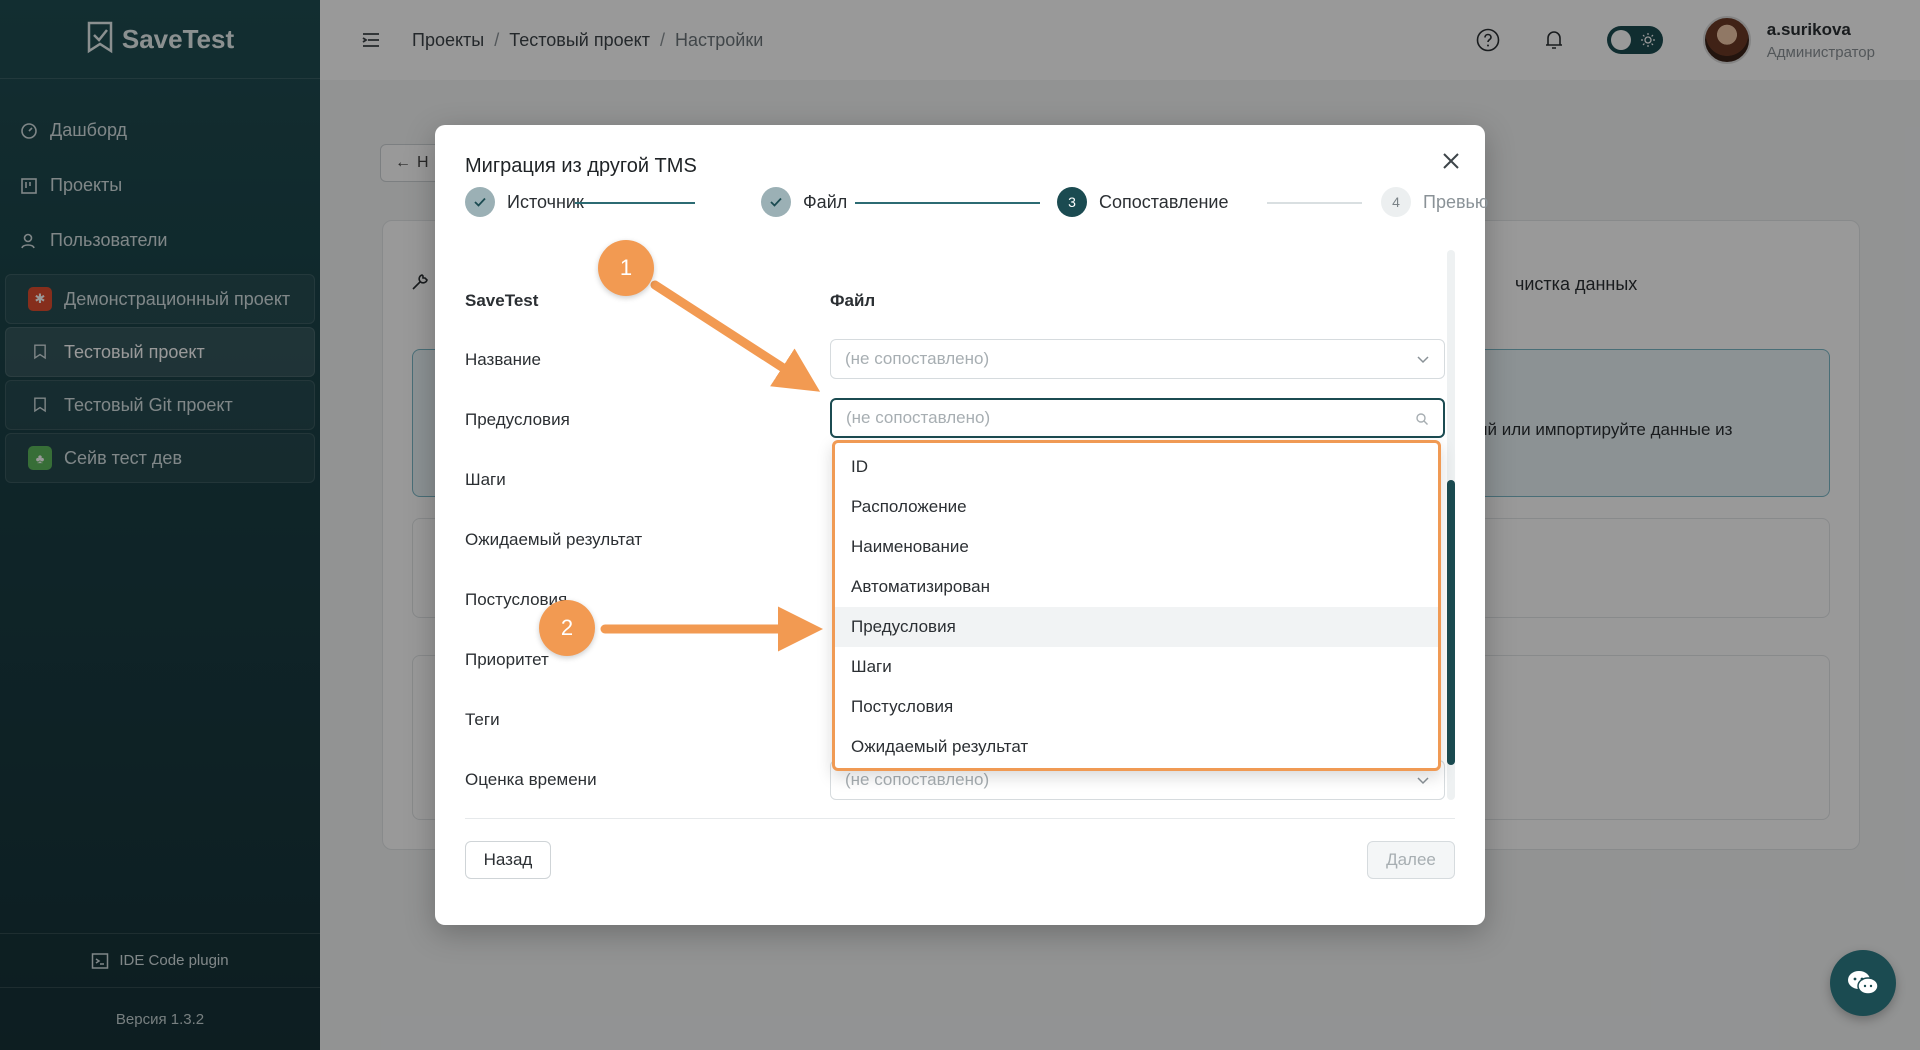 This screenshot has height=1050, width=1920. Describe the element at coordinates (531, 779) in the screenshot. I see `field-label-time-estimate: Оценка времени` at that location.